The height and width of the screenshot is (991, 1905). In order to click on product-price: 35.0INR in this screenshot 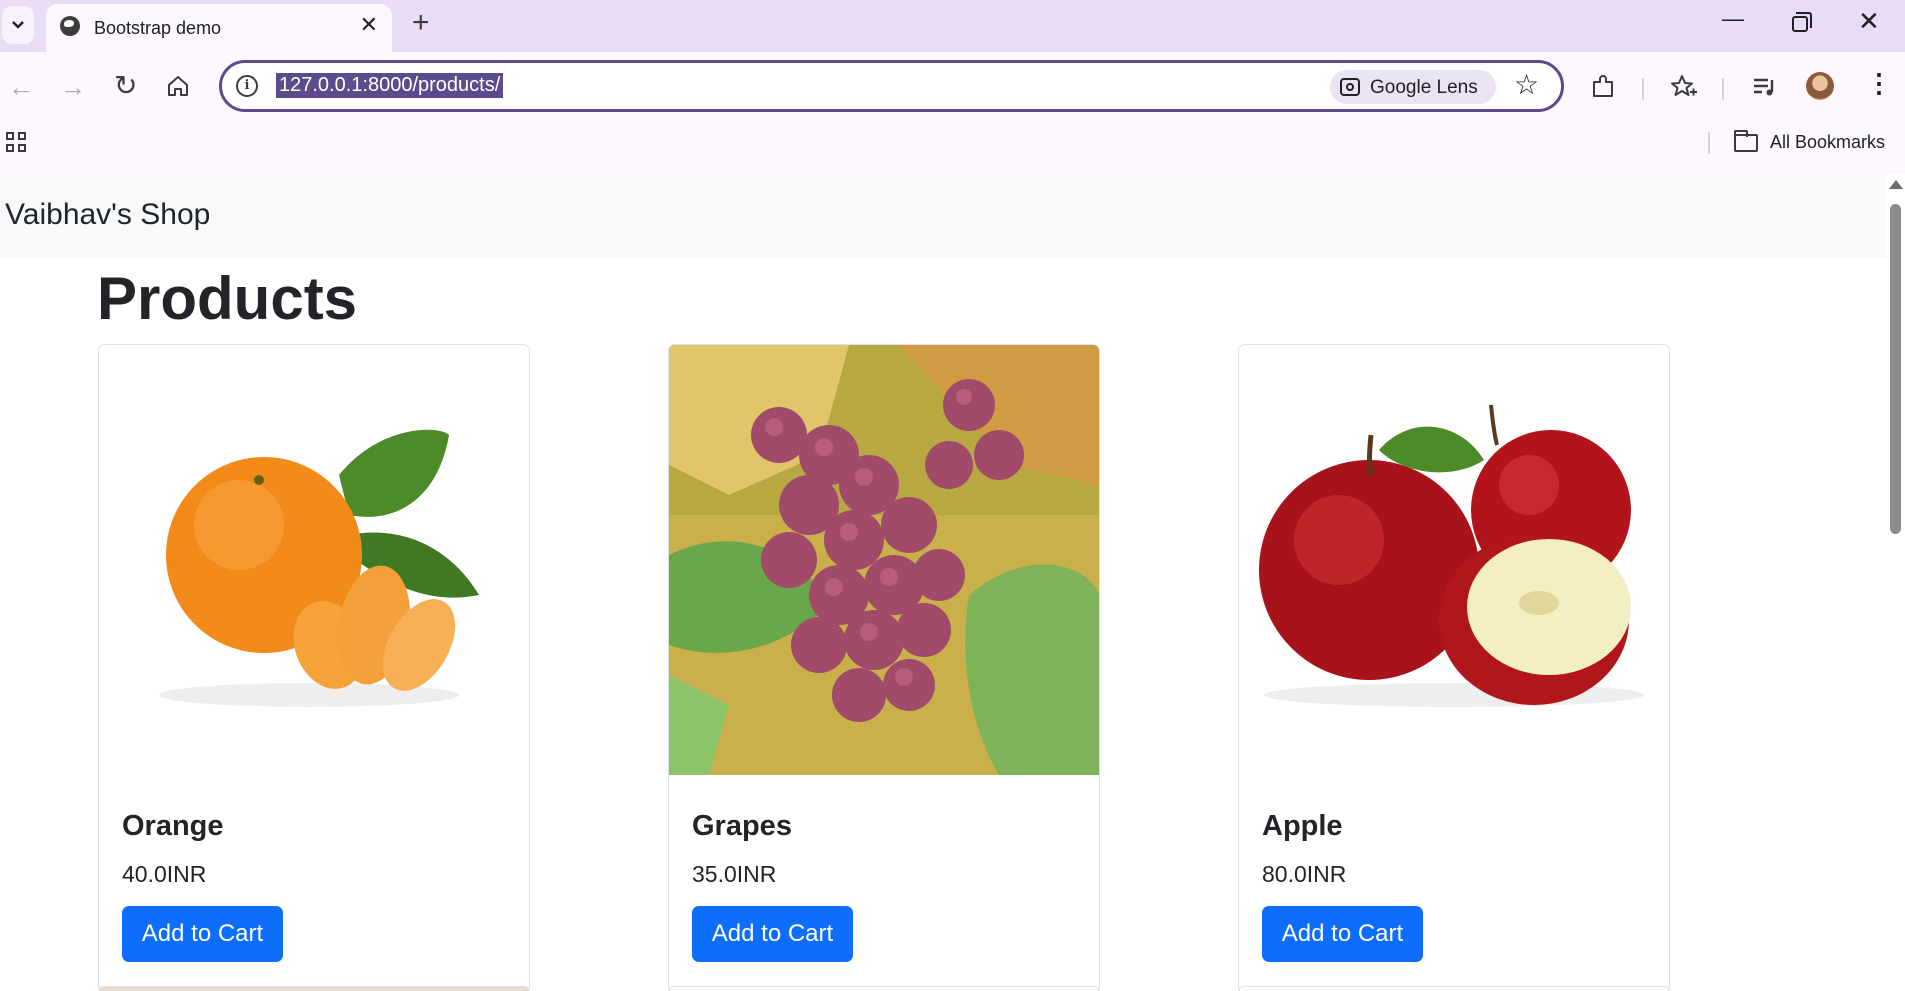, I will do `click(734, 874)`.